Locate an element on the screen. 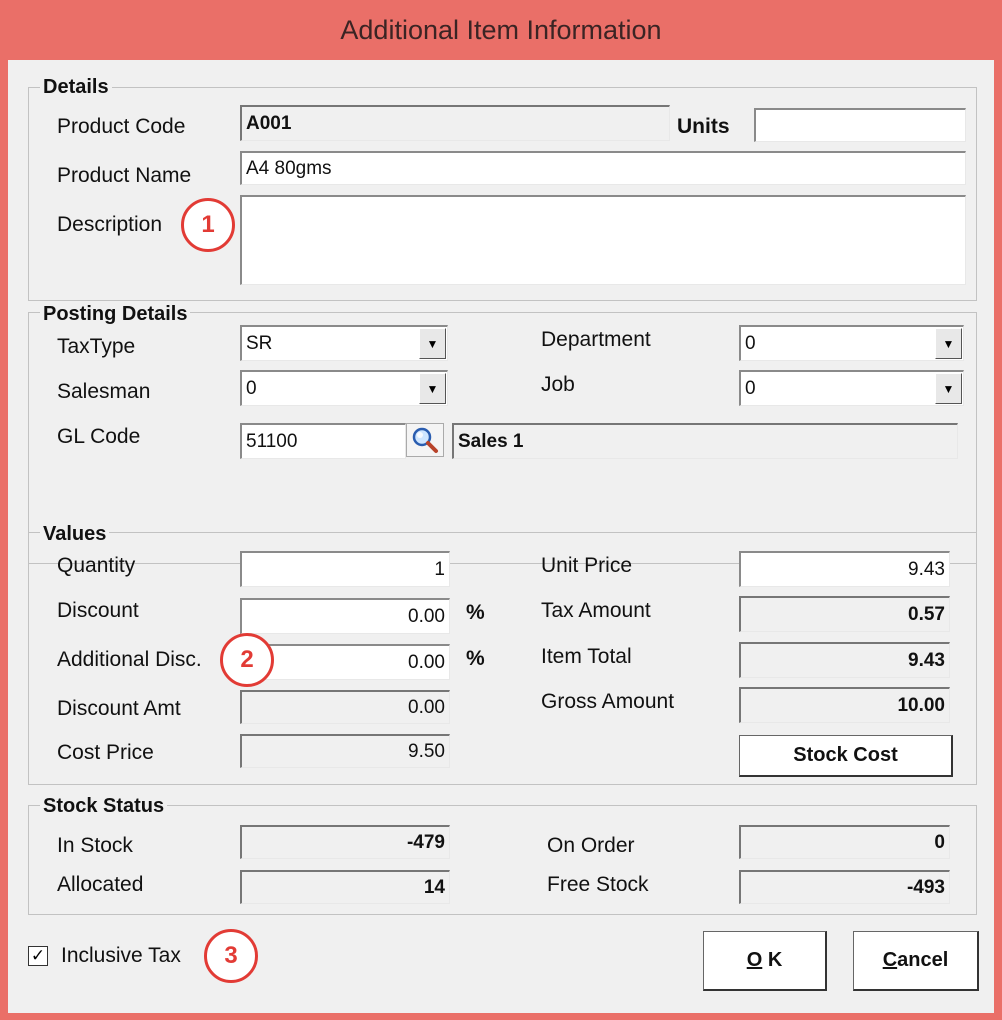  ok-button: O K is located at coordinates (765, 961).